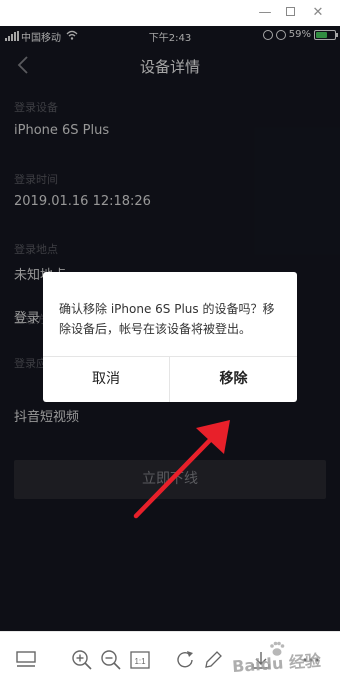 This screenshot has height=691, width=340. Describe the element at coordinates (290, 13) in the screenshot. I see `maximize-icon` at that location.